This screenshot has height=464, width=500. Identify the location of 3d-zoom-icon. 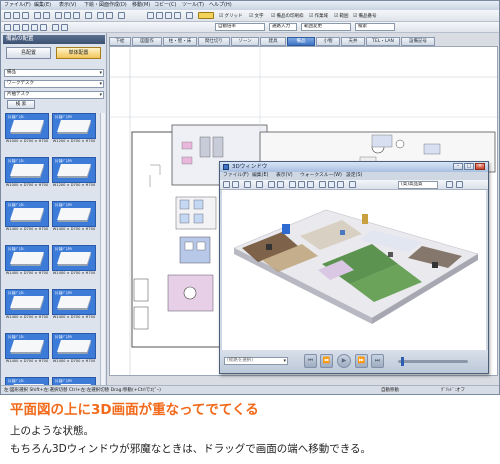
(310, 184).